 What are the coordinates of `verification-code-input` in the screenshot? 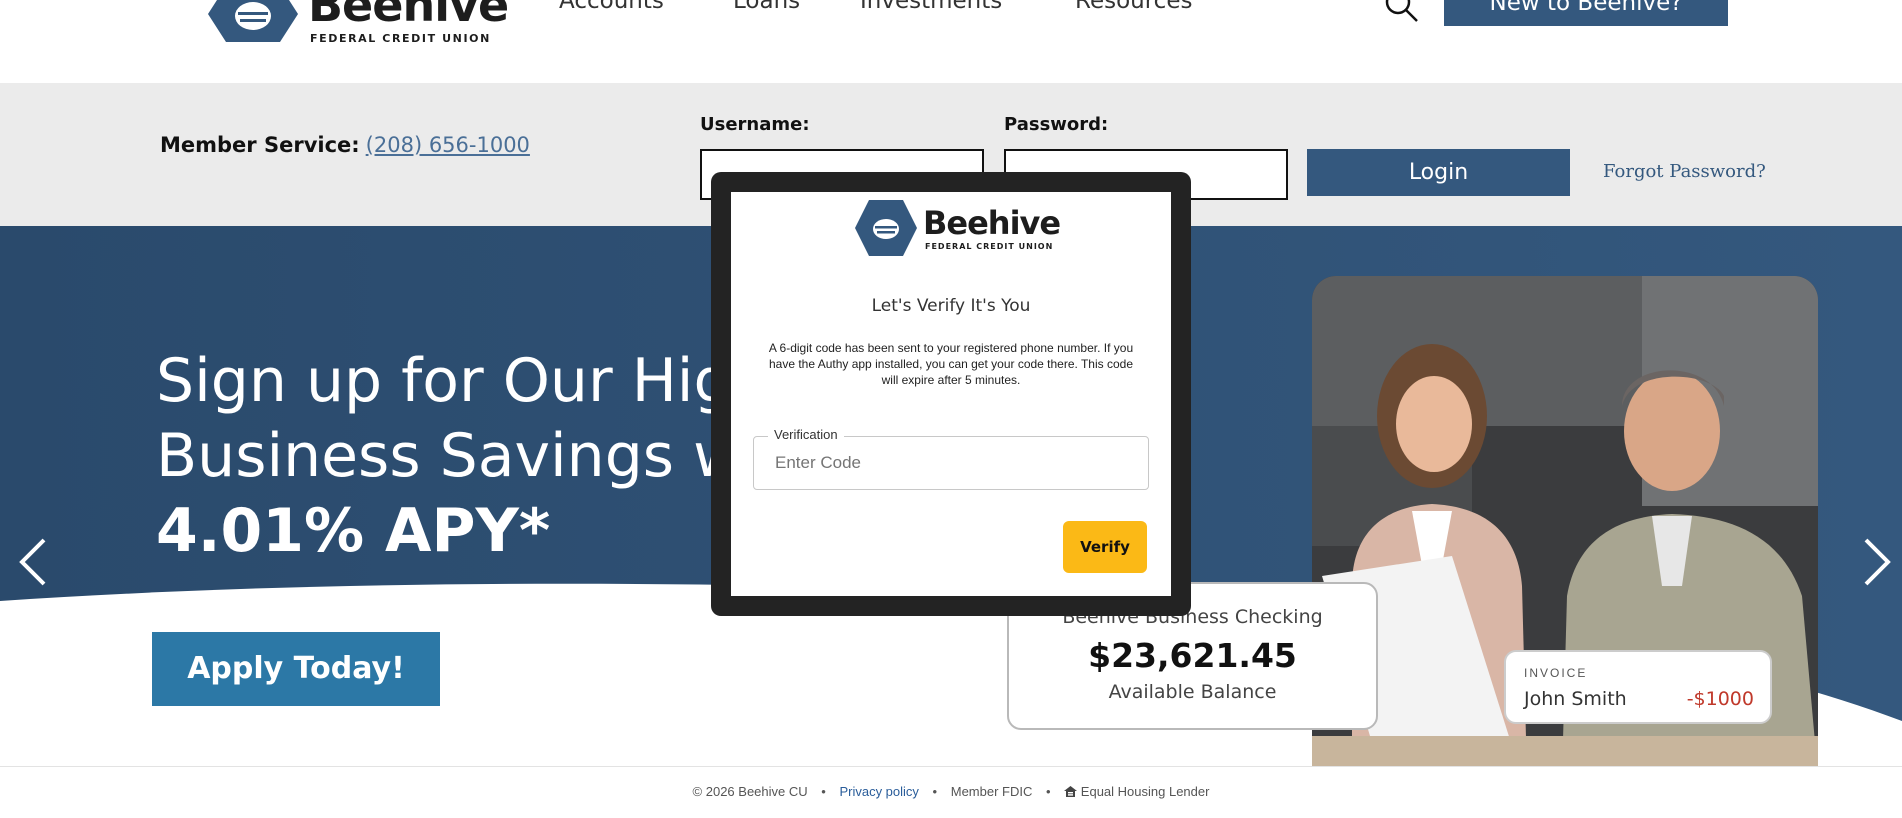 It's located at (950, 463).